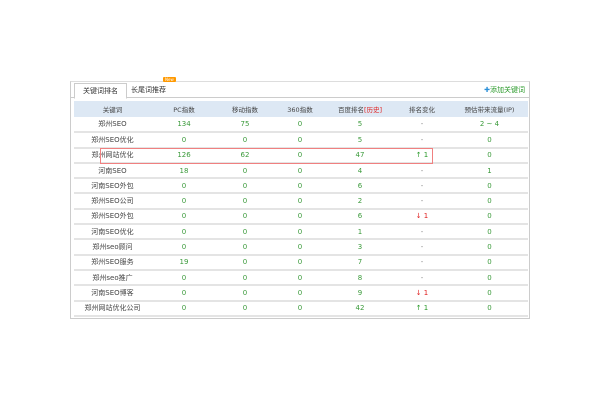  What do you see at coordinates (112, 308) in the screenshot?
I see `keyword-cell: 郑州网站优化公司` at bounding box center [112, 308].